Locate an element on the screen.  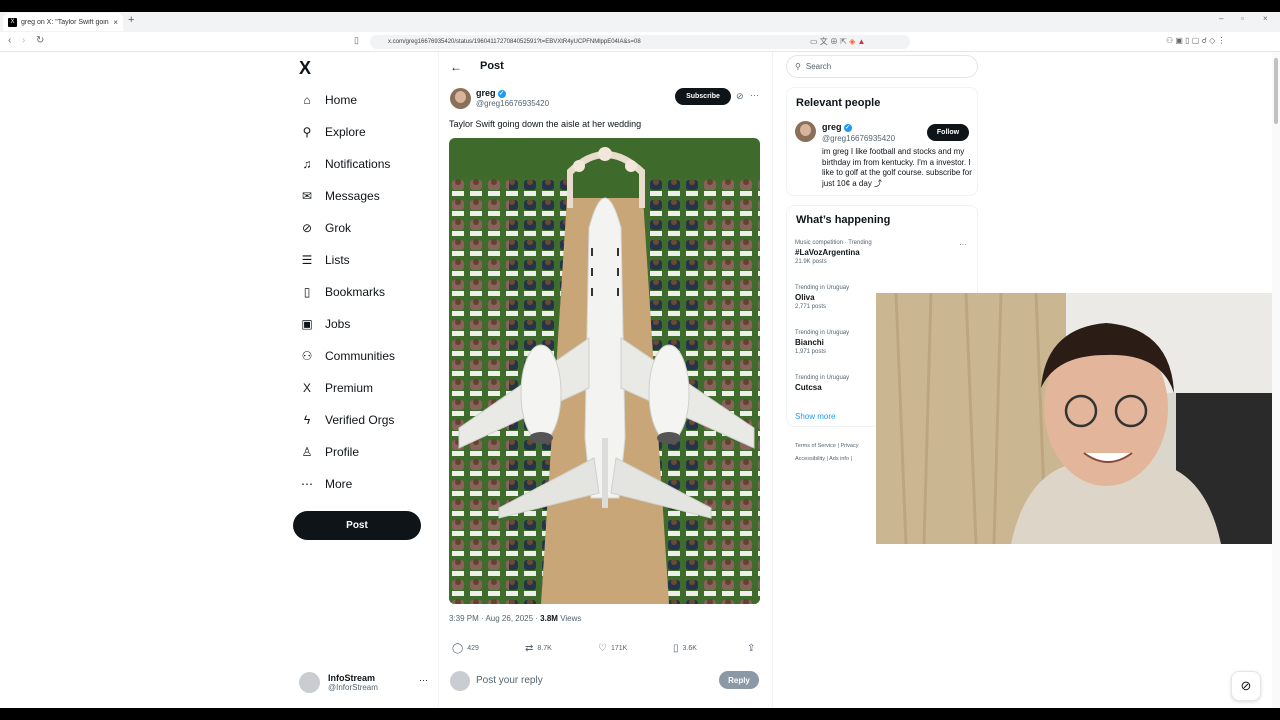
new-tab-button: + is located at coordinates (131, 20).